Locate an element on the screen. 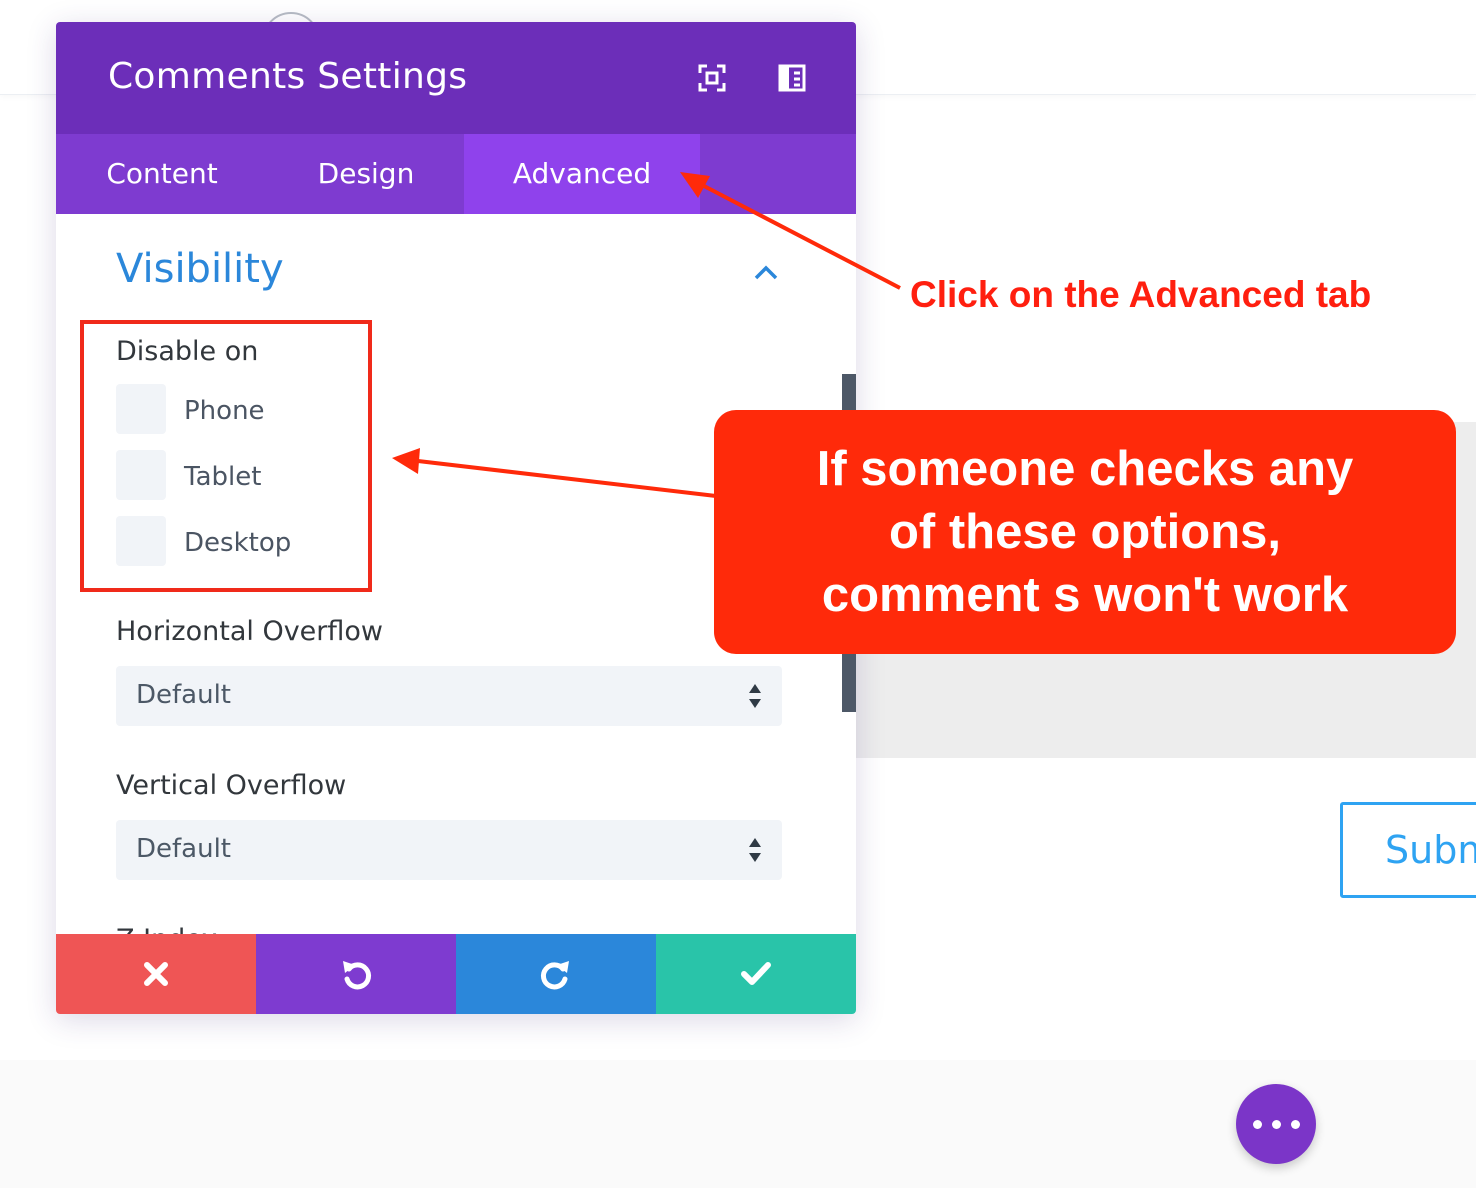 The width and height of the screenshot is (1476, 1188). callout-line: of these options, is located at coordinates (1084, 531).